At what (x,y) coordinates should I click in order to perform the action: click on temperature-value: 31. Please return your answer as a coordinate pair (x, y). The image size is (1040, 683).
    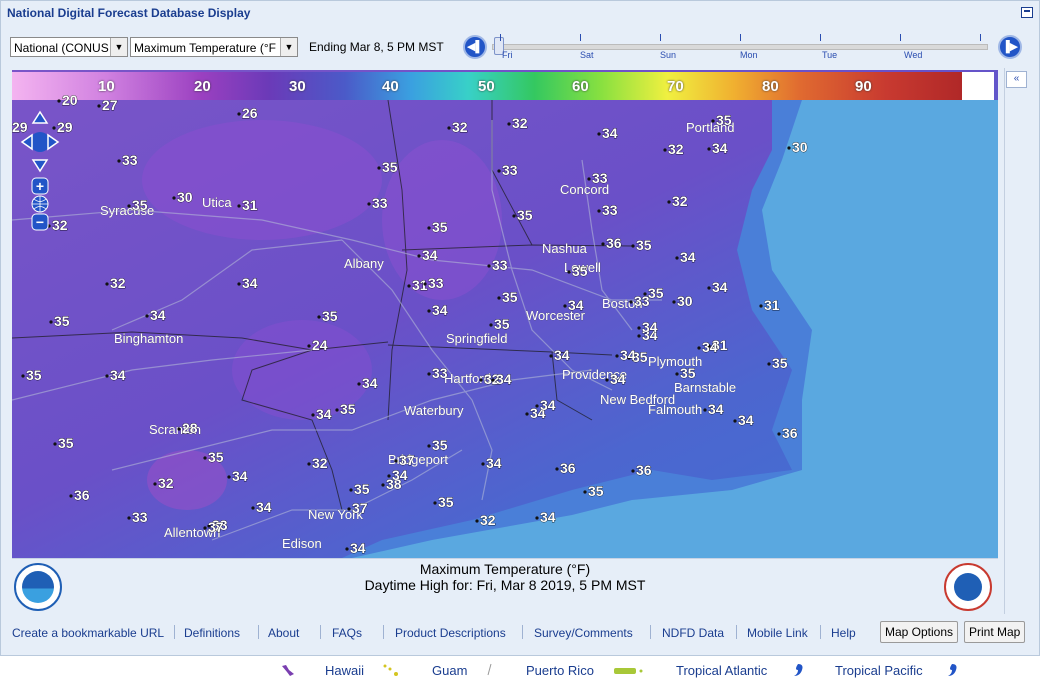
    Looking at the image, I should click on (772, 305).